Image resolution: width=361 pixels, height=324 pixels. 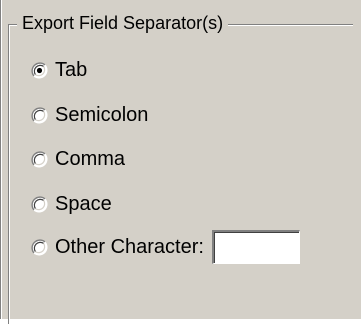 I want to click on radio-option-other-character: Other Character:, so click(x=165, y=247).